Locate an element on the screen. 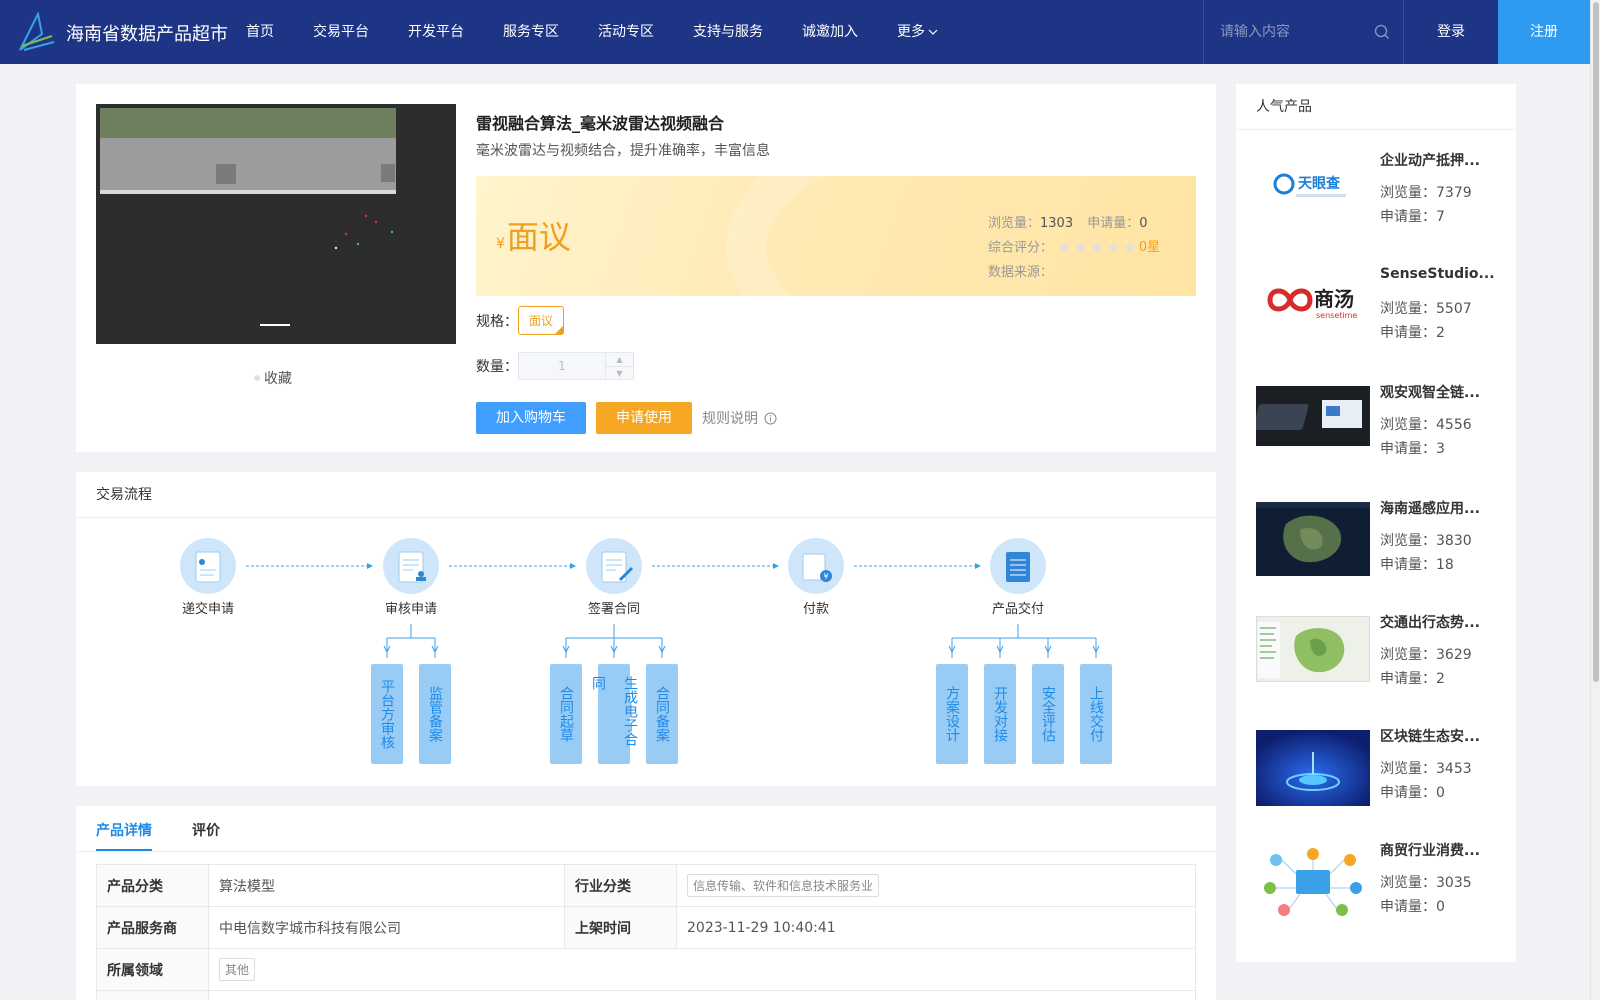  views-value: 5507 is located at coordinates (1454, 309).